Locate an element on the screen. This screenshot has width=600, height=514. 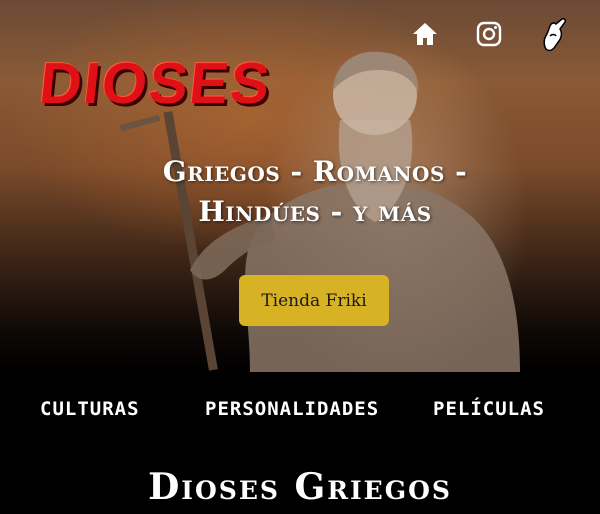
hero-headline-line2: Hindúes - y más is located at coordinates (315, 211).